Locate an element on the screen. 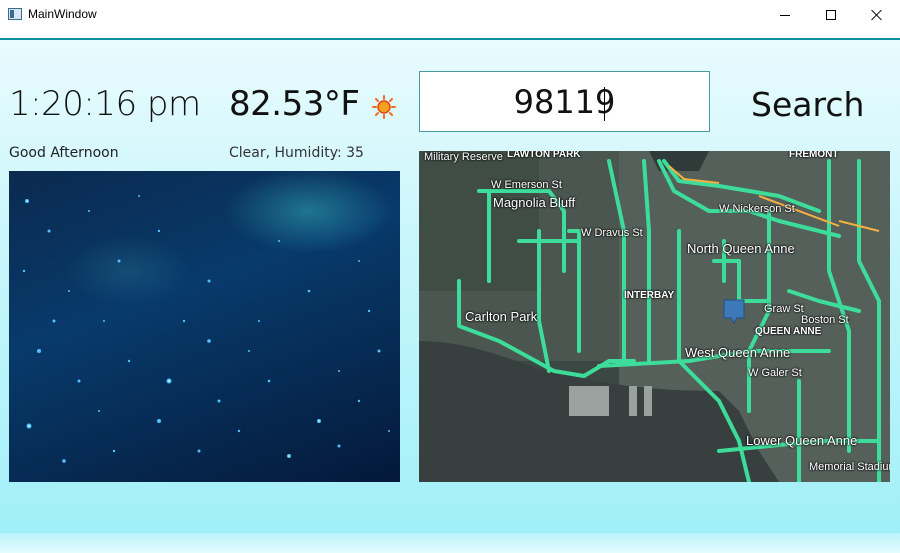 The width and height of the screenshot is (900, 553). temperature-display: 82.53°F is located at coordinates (294, 104).